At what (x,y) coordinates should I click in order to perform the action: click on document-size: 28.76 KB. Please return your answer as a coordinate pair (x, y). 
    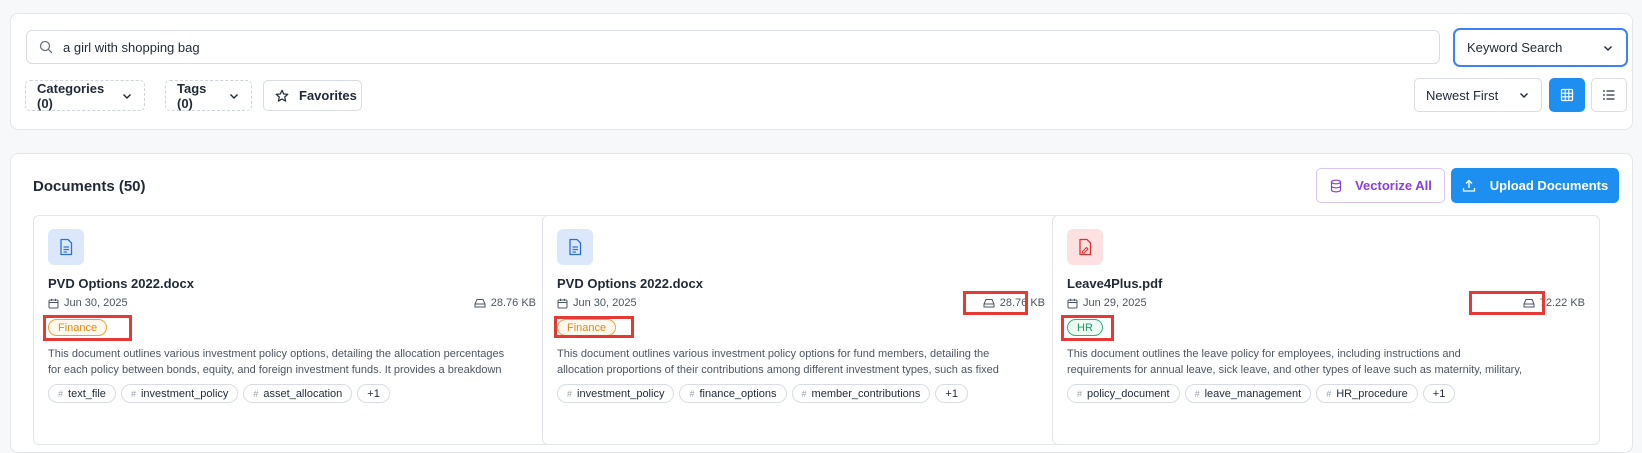
    Looking at the image, I should click on (505, 303).